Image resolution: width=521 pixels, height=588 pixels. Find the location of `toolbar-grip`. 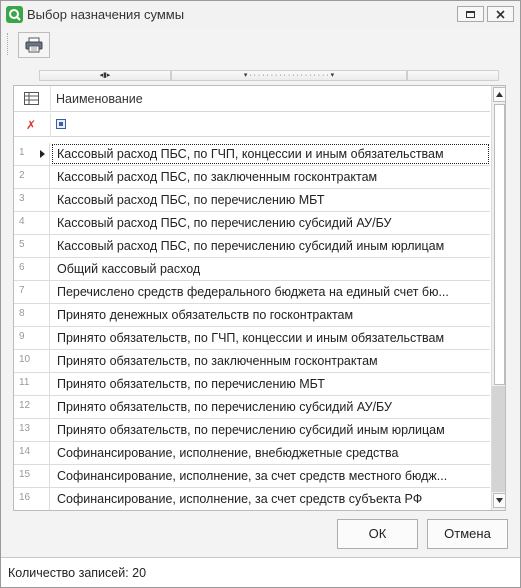

toolbar-grip is located at coordinates (8, 44).